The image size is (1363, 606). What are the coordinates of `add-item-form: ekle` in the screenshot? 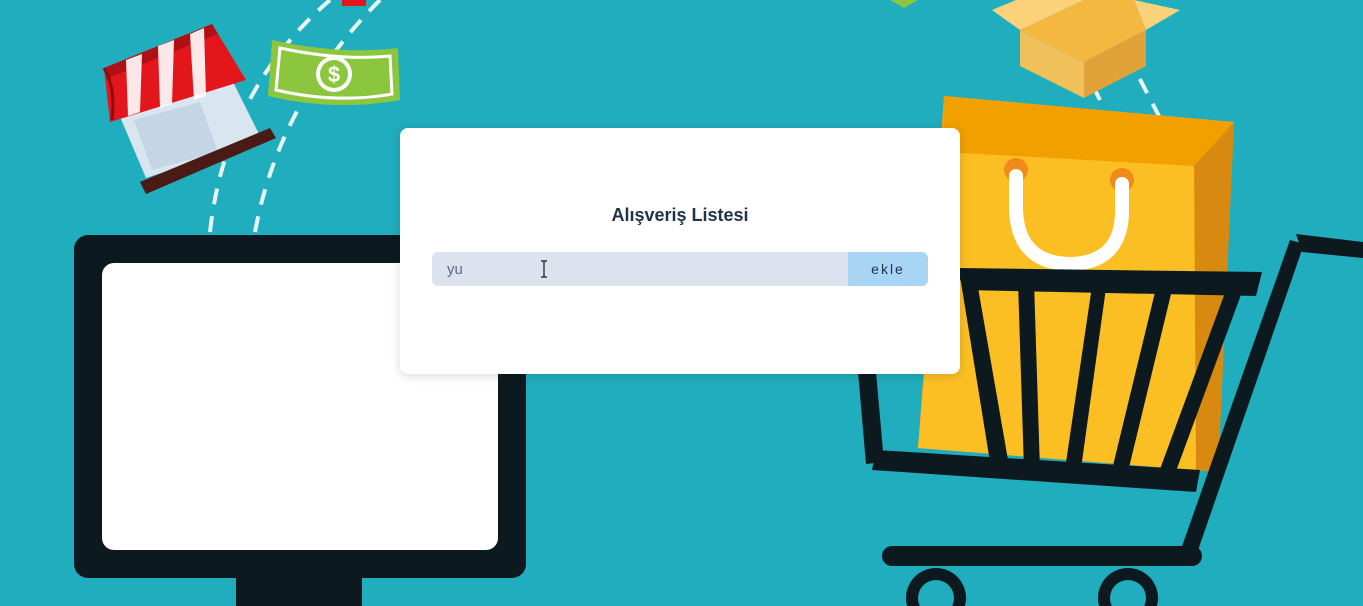 It's located at (680, 269).